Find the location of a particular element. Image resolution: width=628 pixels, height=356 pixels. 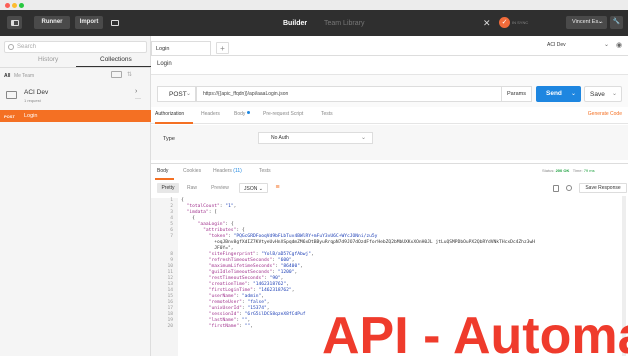

collection-item: ACI Dev 1 request › ··· is located at coordinates (75, 95).